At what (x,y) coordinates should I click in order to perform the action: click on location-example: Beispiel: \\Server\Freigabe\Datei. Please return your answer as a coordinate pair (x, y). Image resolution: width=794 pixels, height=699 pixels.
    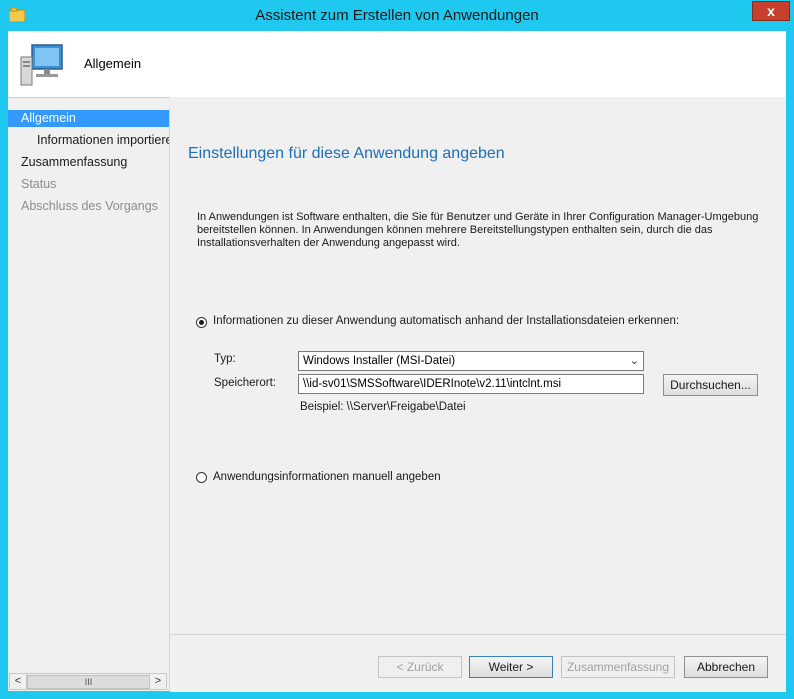
    Looking at the image, I should click on (383, 407).